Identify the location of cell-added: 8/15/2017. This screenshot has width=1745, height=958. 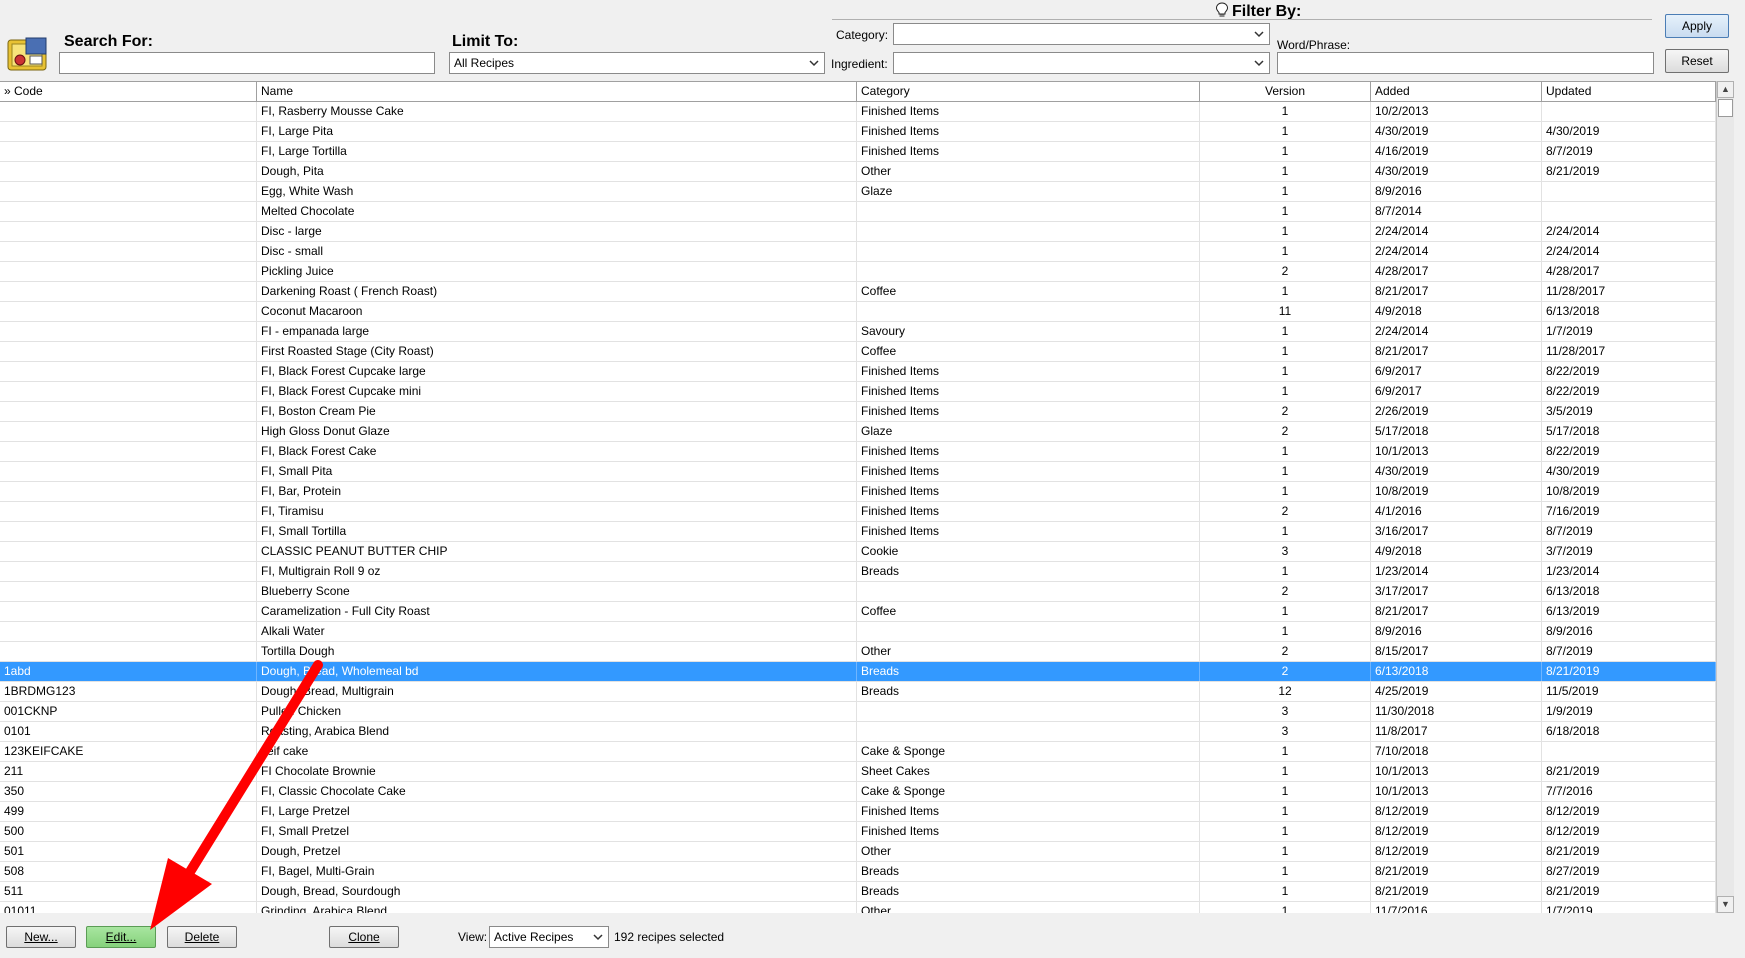
(1456, 651).